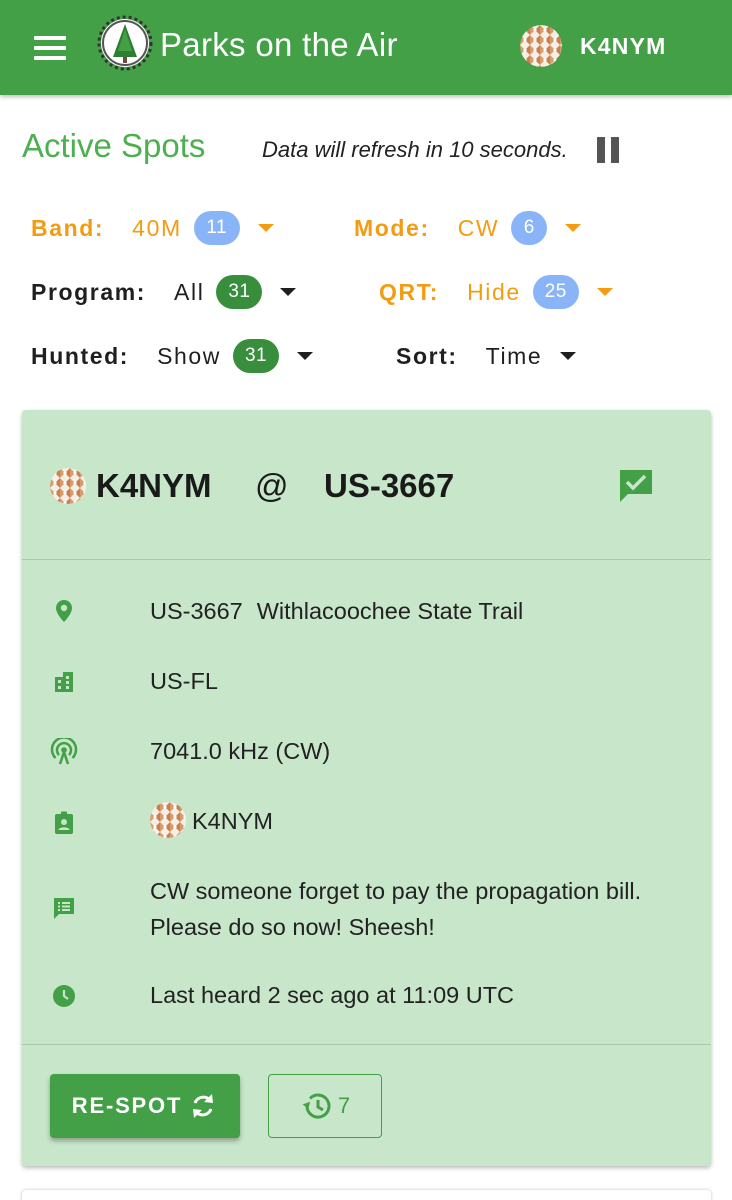  What do you see at coordinates (366, 1044) in the screenshot?
I see `divider` at bounding box center [366, 1044].